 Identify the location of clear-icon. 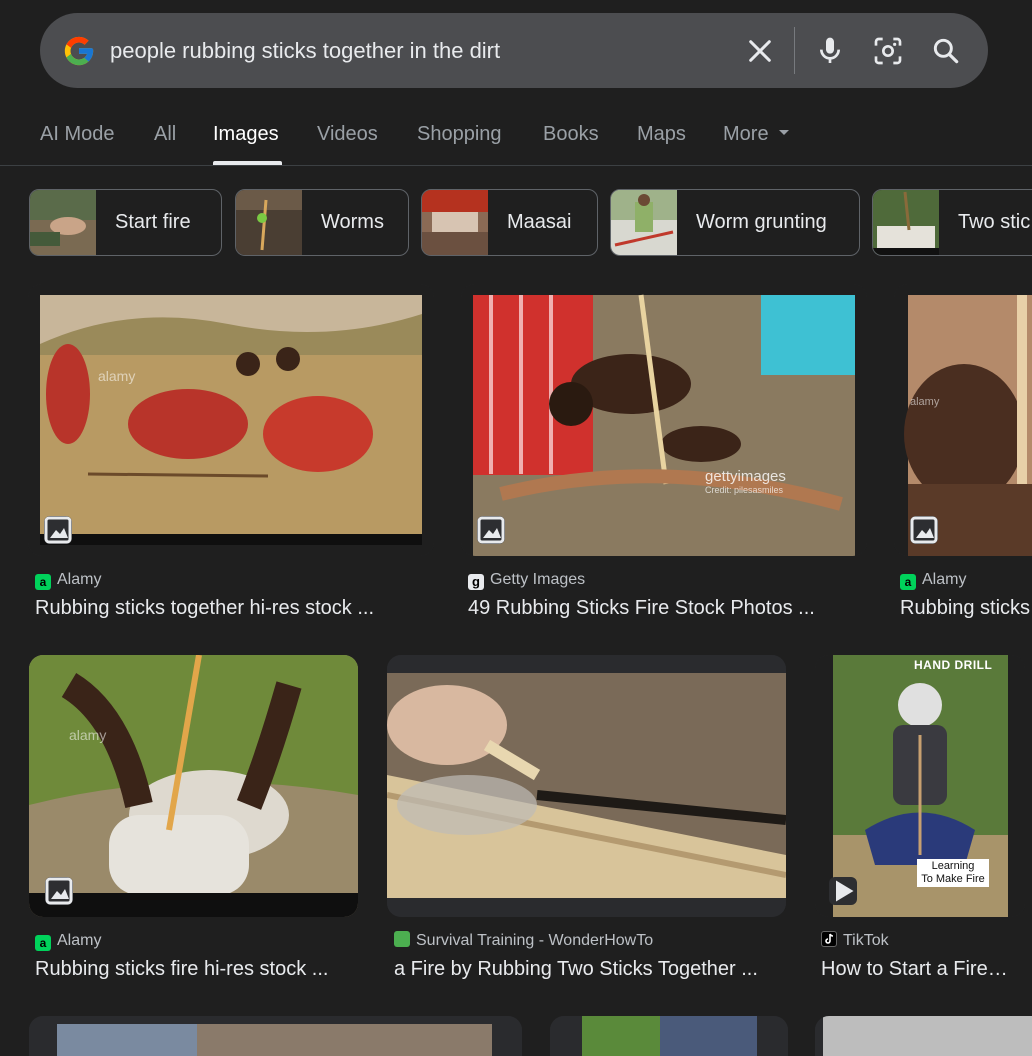
(760, 51).